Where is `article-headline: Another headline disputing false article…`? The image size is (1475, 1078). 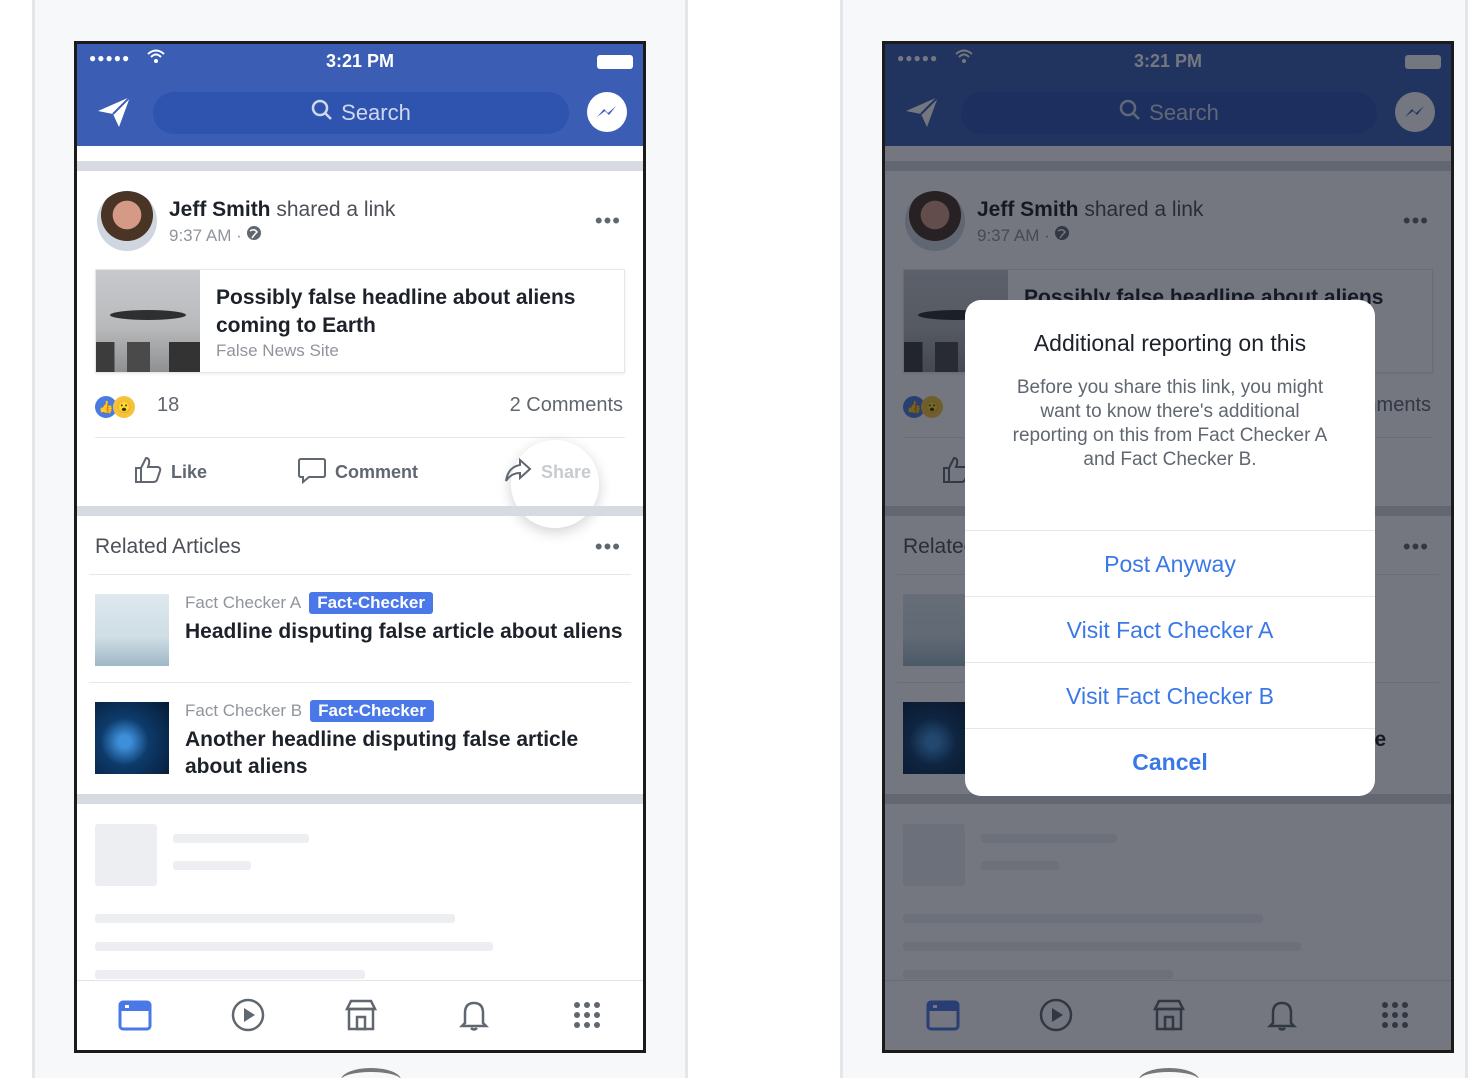
article-headline: Another headline disputing false article… is located at coordinates (382, 753).